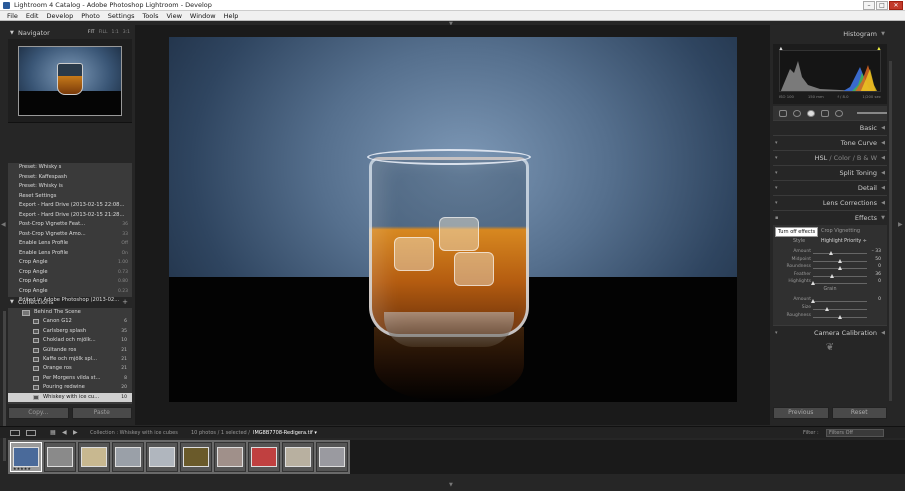 Image resolution: width=905 pixels, height=491 pixels. Describe the element at coordinates (70, 397) in the screenshot. I see `collection-item: Whiskey with ice cu... 10` at that location.